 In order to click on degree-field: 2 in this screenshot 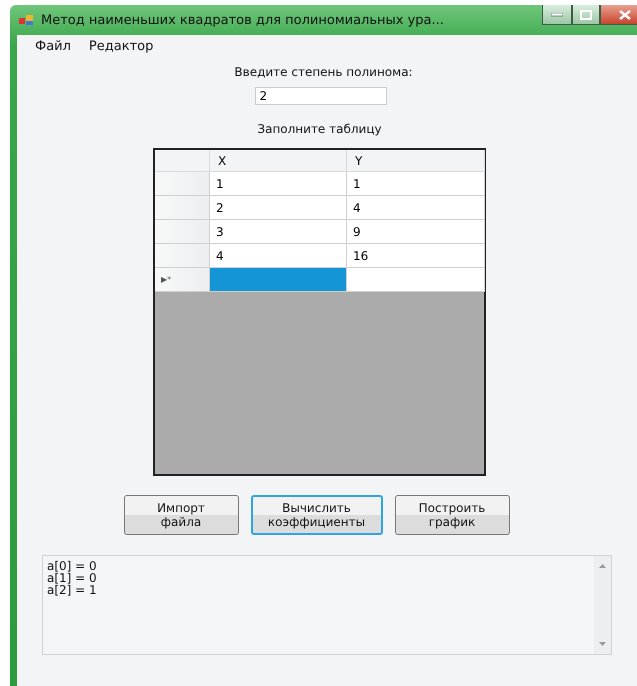, I will do `click(320, 96)`.